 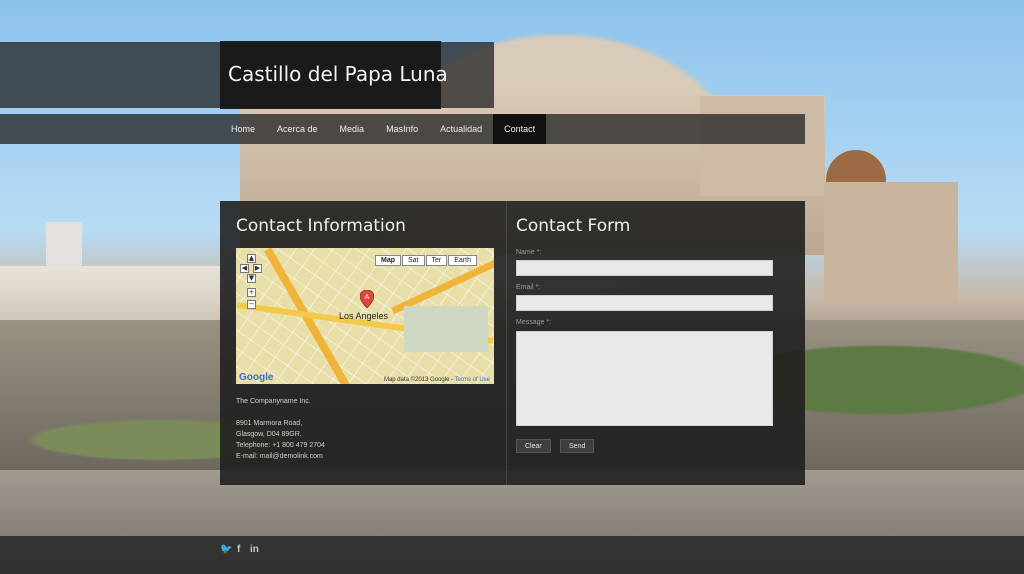 What do you see at coordinates (472, 380) in the screenshot?
I see `terms-of-use-link: Terms of Use` at bounding box center [472, 380].